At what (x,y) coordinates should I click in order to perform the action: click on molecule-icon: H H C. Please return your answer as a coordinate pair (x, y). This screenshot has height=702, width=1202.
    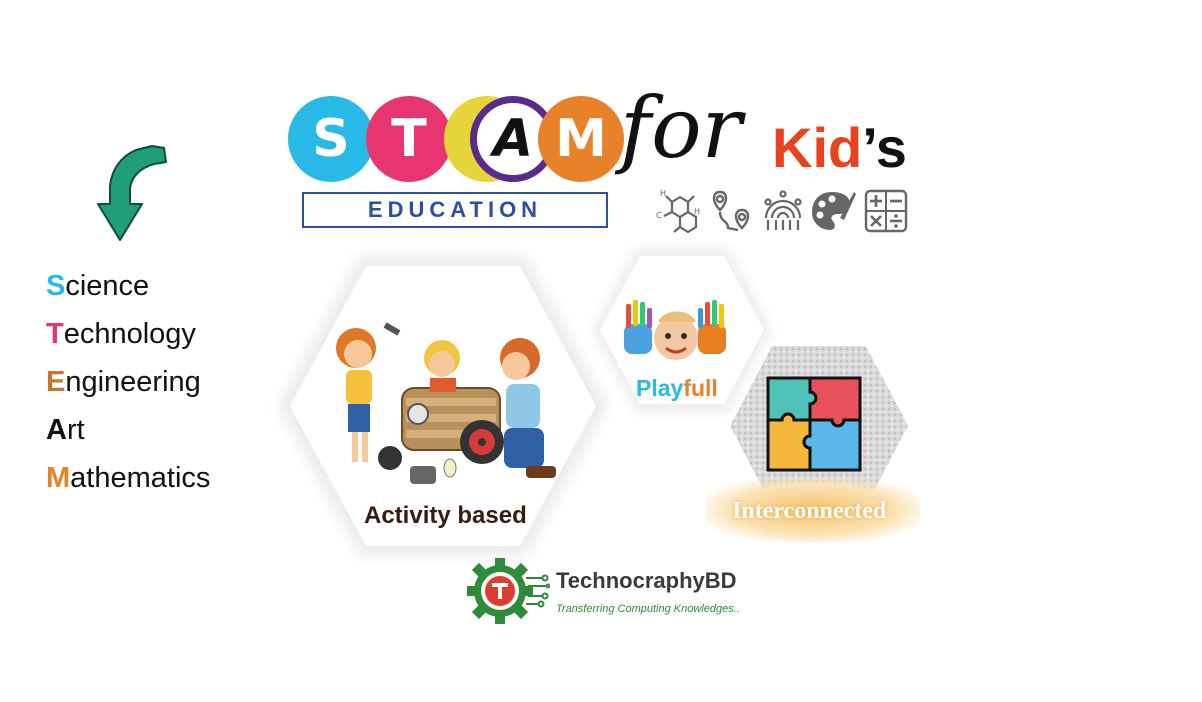
    Looking at the image, I should click on (678, 211).